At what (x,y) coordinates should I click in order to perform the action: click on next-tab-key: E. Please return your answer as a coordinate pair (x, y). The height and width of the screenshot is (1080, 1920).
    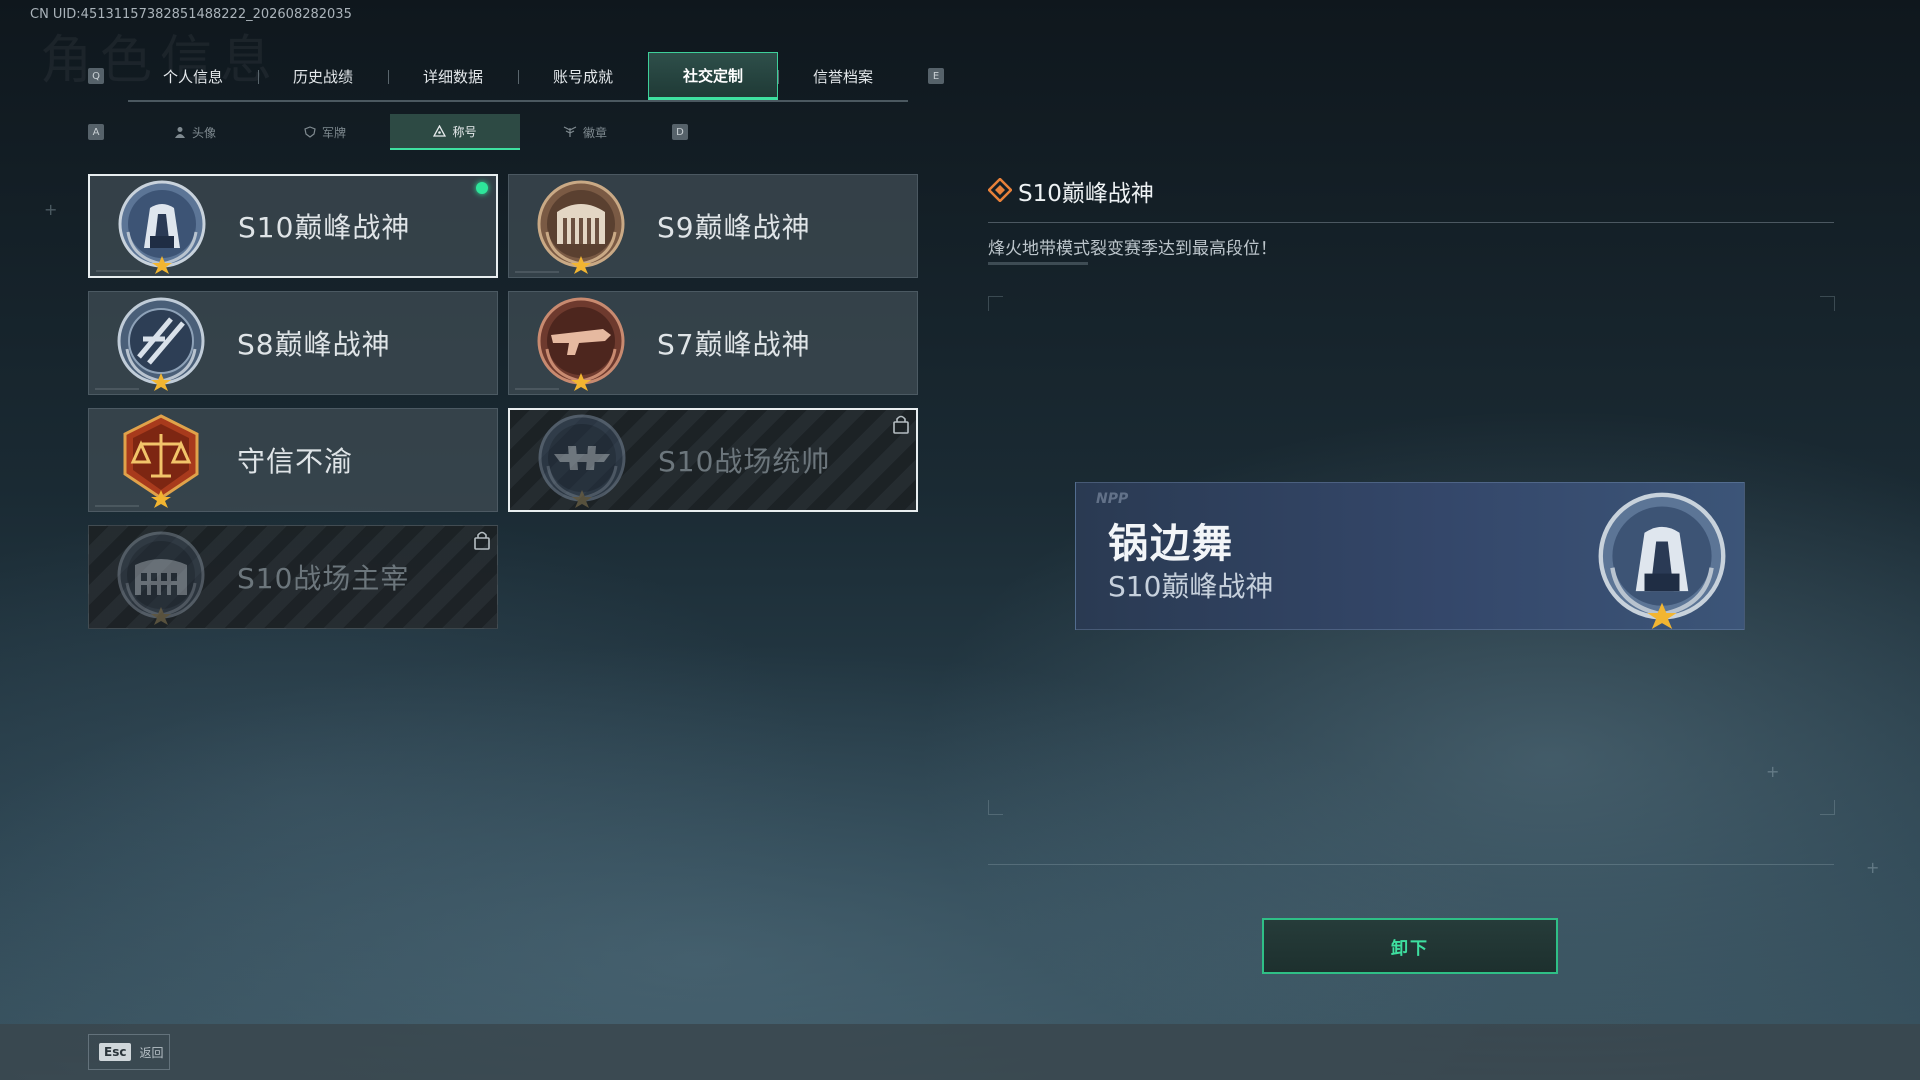
    Looking at the image, I should click on (936, 76).